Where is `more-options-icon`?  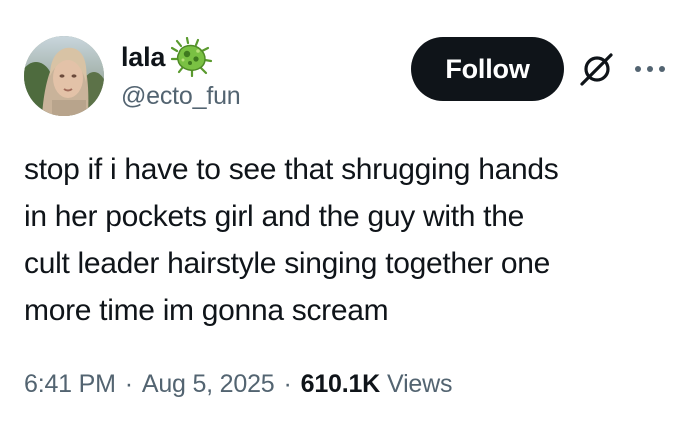
more-options-icon is located at coordinates (650, 69).